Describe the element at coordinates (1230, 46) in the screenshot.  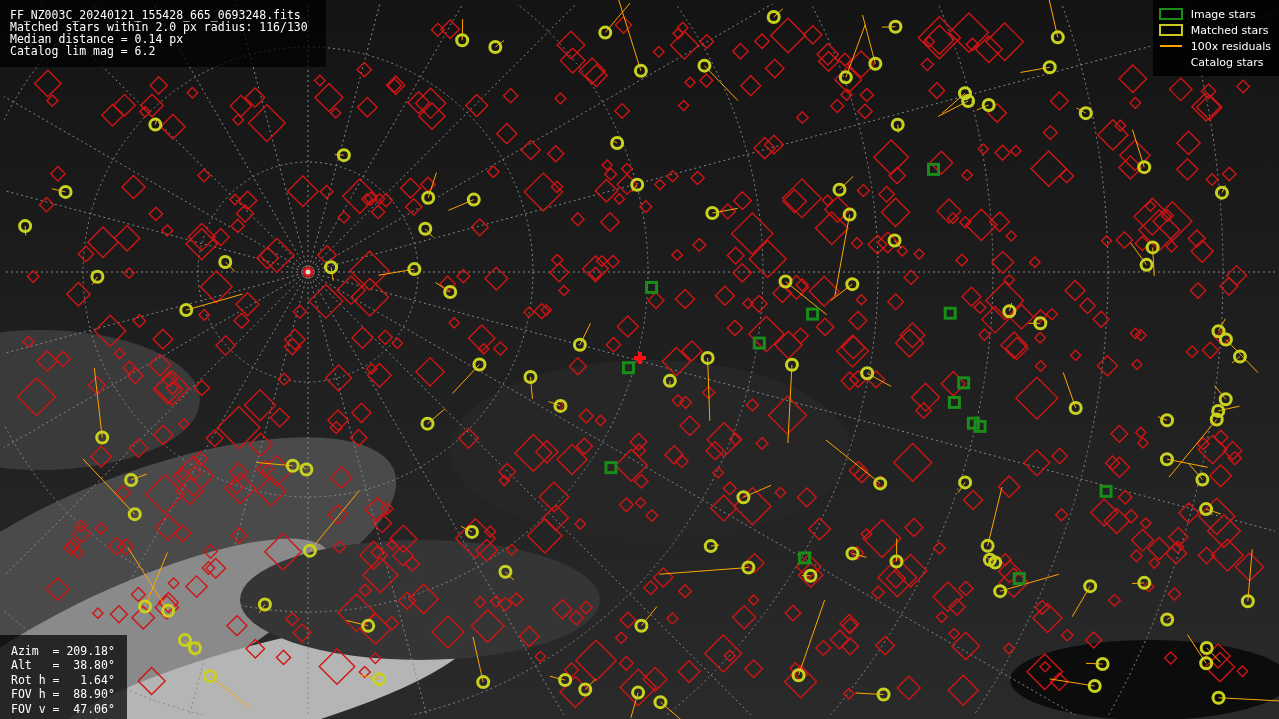
I see `legend-label: 100x residuals` at that location.